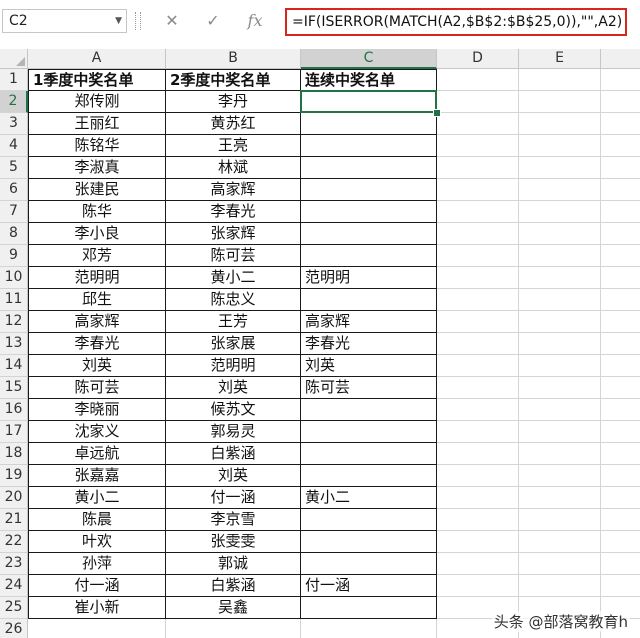  Describe the element at coordinates (97, 454) in the screenshot. I see `table-cell: 卓远航` at that location.